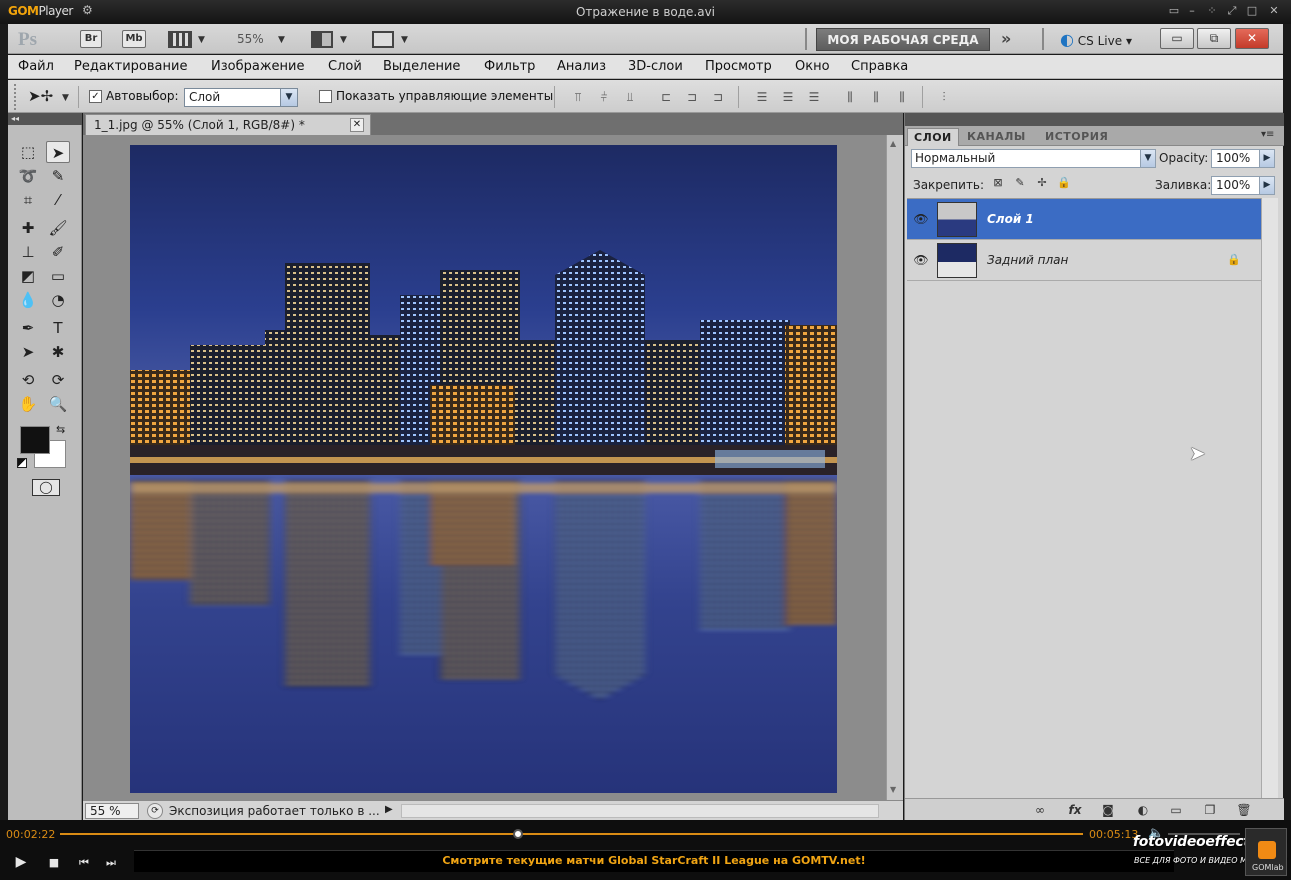  What do you see at coordinates (383, 39) in the screenshot?
I see `screen-mode-icon` at bounding box center [383, 39].